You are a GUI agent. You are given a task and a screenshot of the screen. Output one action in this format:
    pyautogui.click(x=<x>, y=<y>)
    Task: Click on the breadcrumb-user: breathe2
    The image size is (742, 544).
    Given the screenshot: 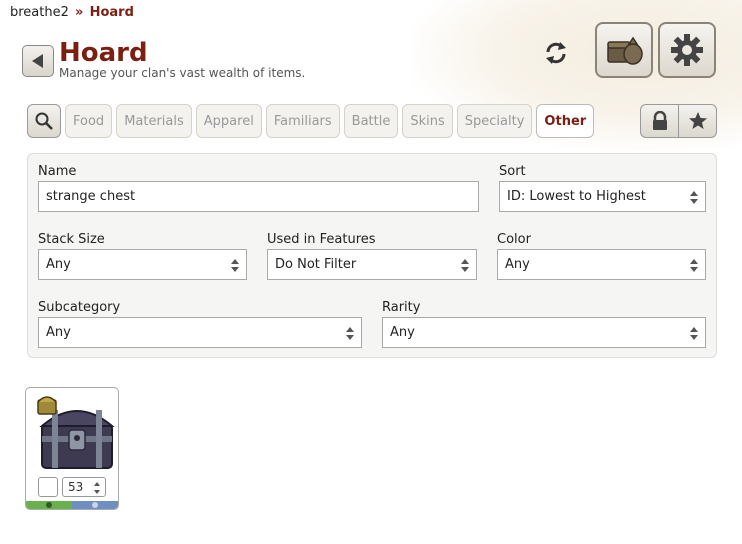 What is the action you would take?
    pyautogui.click(x=39, y=12)
    